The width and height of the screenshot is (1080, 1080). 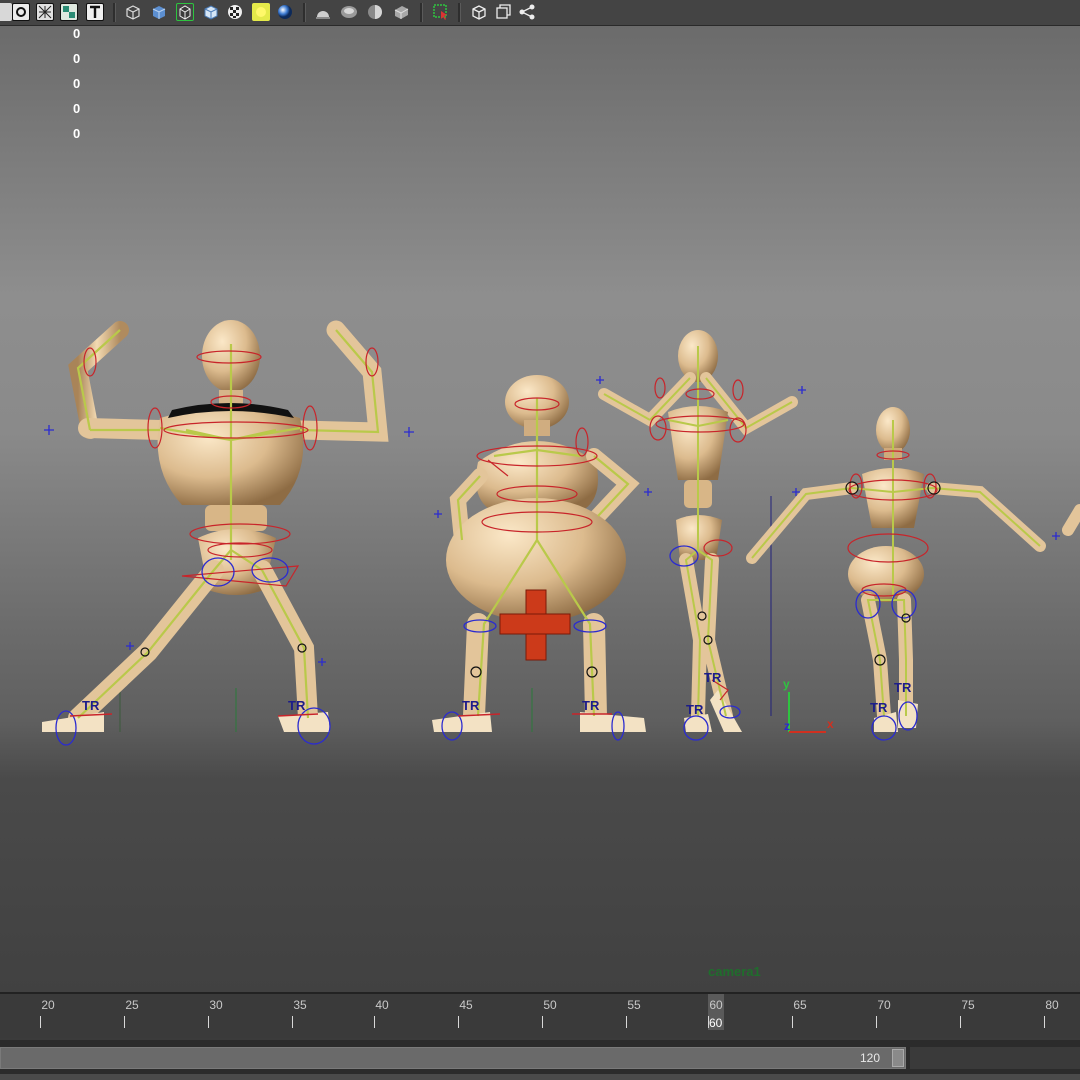 I want to click on shaded-sphere-icon, so click(x=285, y=12).